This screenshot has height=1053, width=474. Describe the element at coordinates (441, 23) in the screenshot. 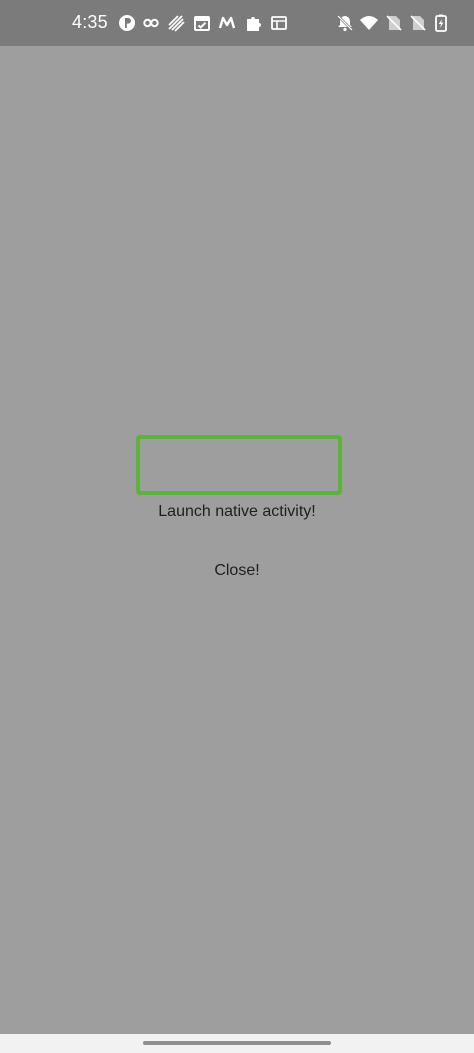

I see `battery-charging-icon` at that location.